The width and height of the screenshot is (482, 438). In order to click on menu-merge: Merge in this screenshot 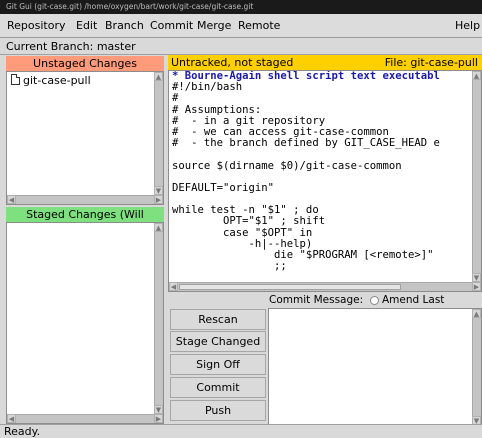, I will do `click(214, 26)`.